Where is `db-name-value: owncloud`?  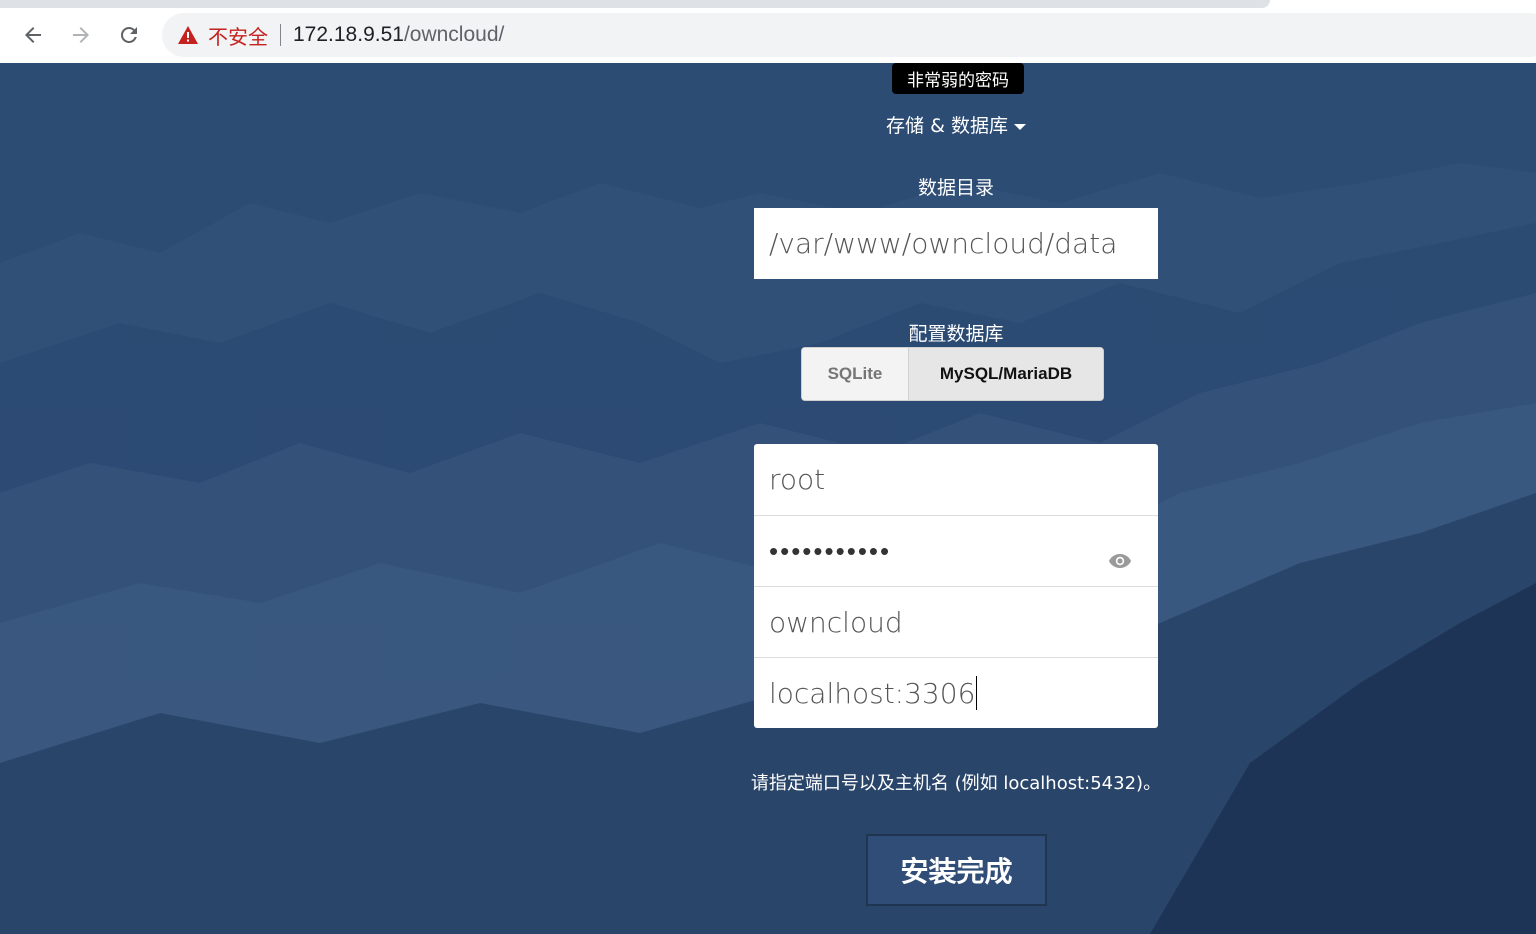
db-name-value: owncloud is located at coordinates (836, 622).